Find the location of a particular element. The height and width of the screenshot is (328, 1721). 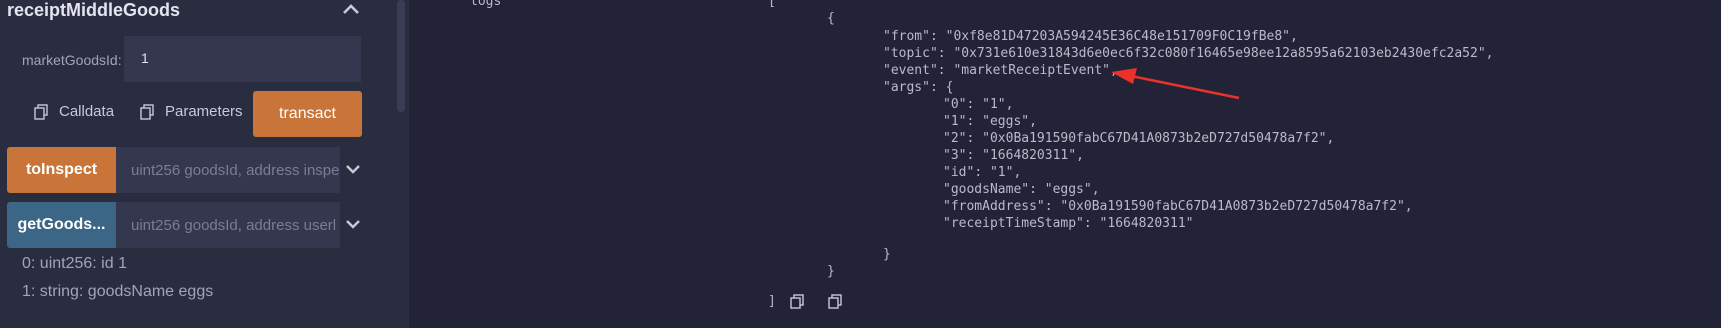

log-value: "marketReceiptEvent" is located at coordinates (1031, 70).